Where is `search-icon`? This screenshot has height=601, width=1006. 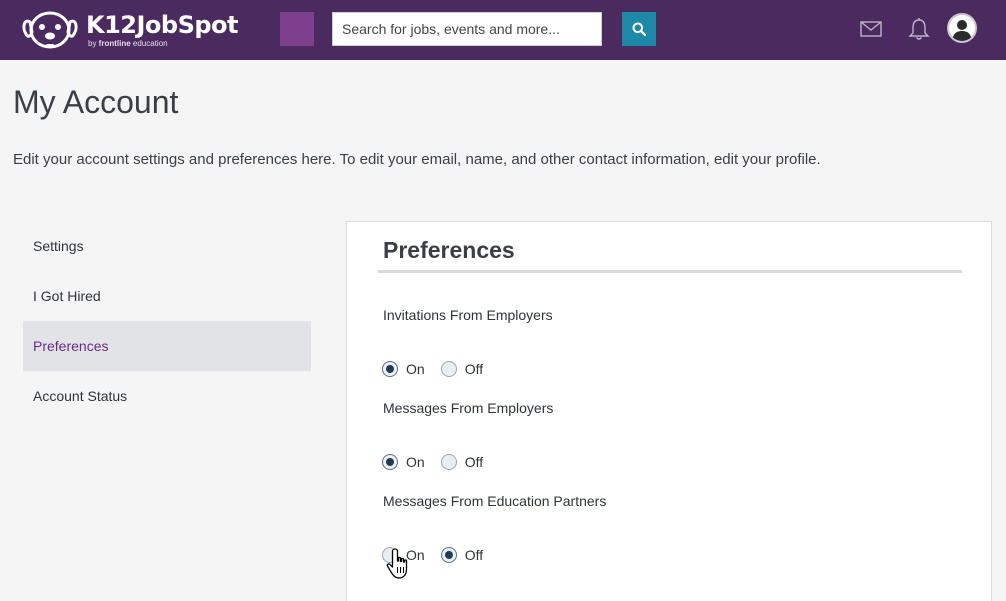 search-icon is located at coordinates (639, 29).